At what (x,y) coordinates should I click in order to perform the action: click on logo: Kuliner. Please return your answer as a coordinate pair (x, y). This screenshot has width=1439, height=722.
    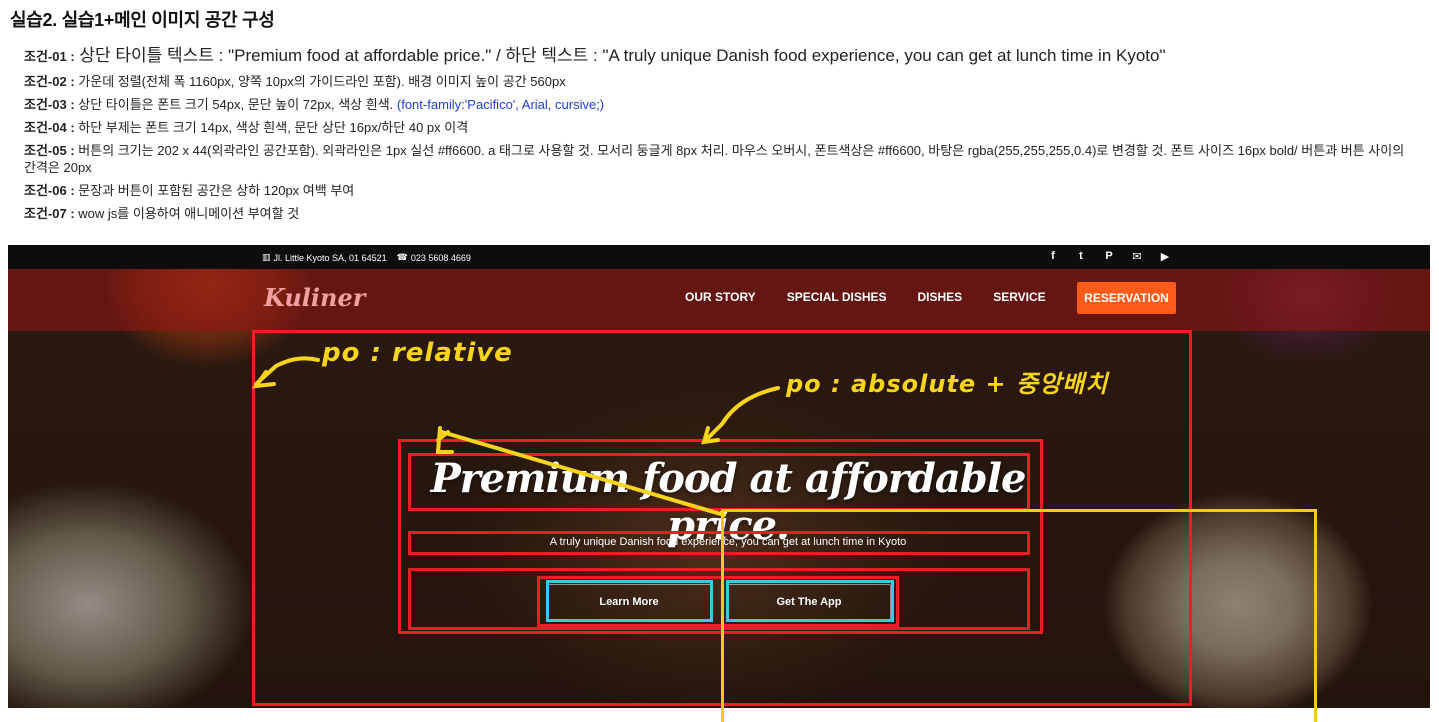
    Looking at the image, I should click on (314, 297).